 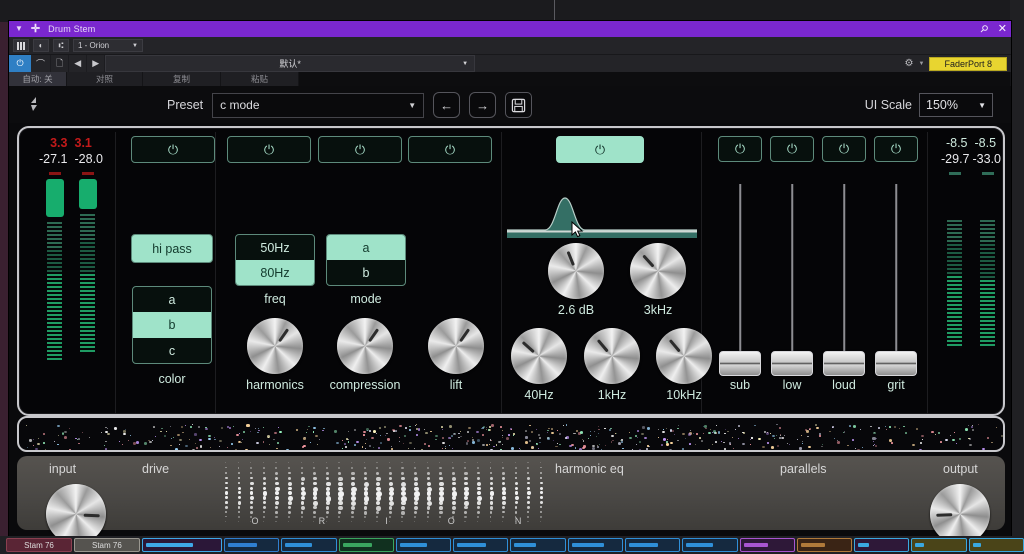 I want to click on harmonics-power-button: ⏻, so click(x=269, y=149).